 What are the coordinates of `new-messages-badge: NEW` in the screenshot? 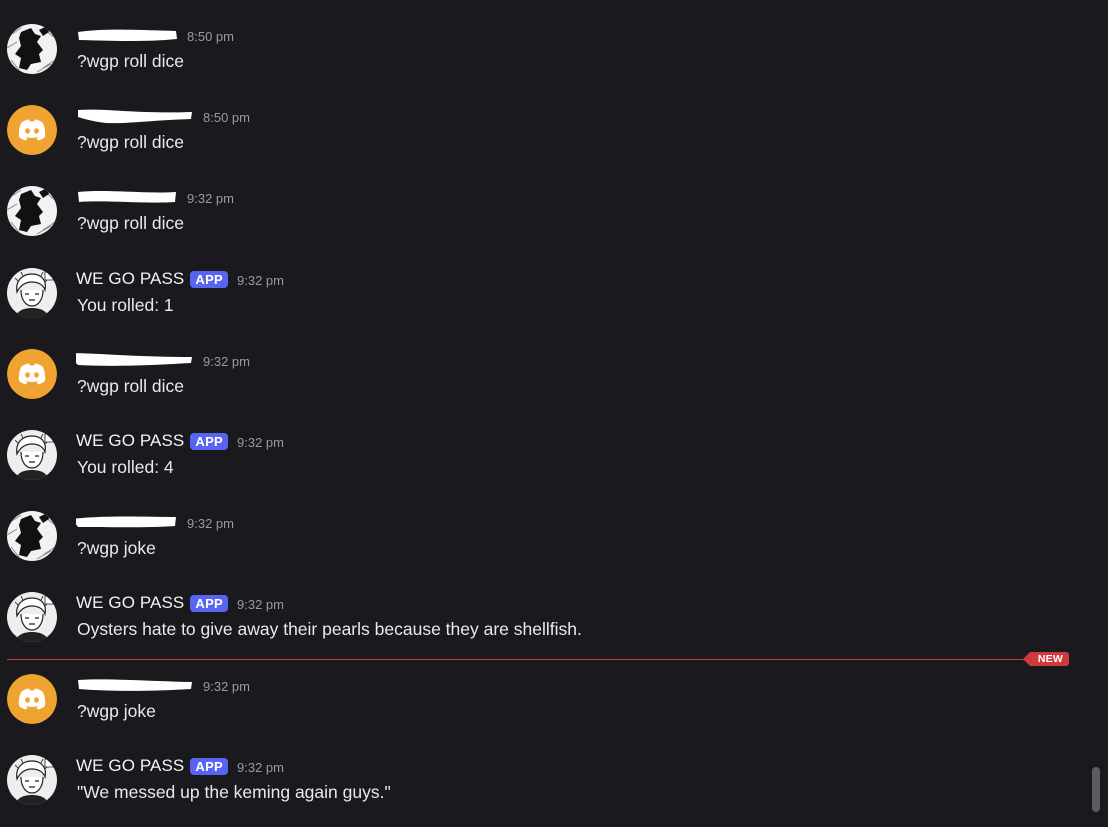 It's located at (1045, 659).